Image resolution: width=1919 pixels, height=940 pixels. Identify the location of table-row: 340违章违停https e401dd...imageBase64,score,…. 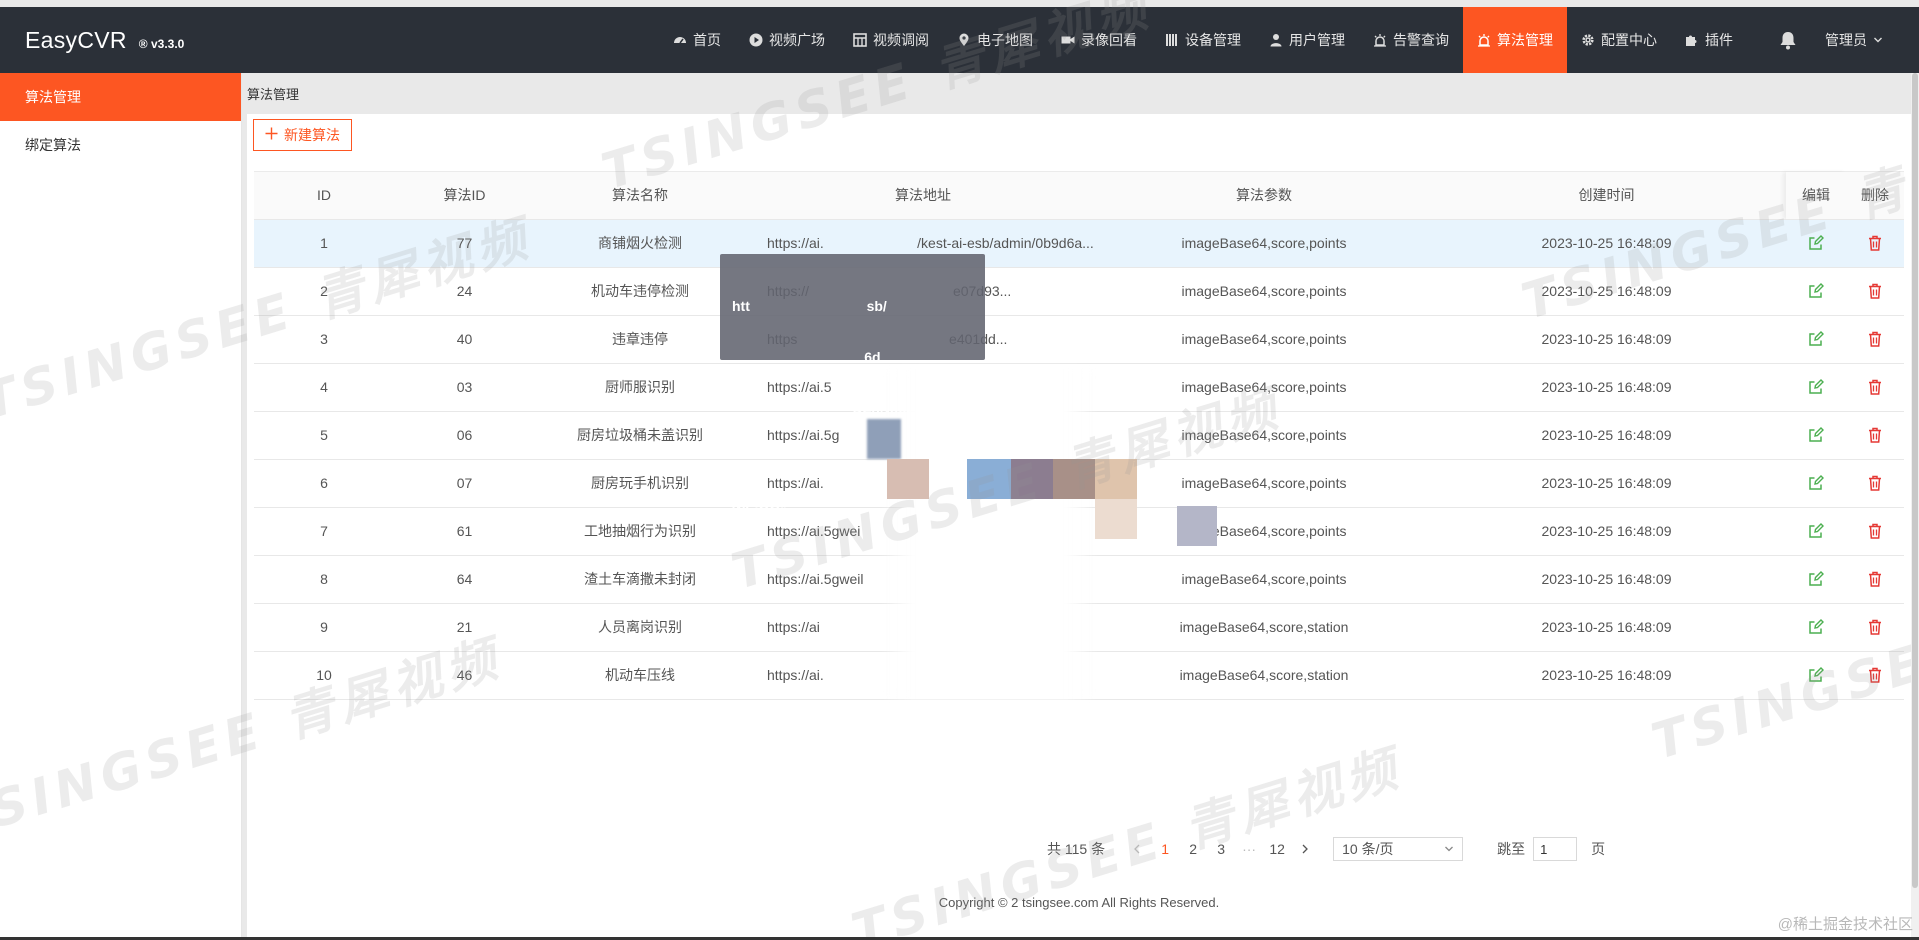
(1079, 339).